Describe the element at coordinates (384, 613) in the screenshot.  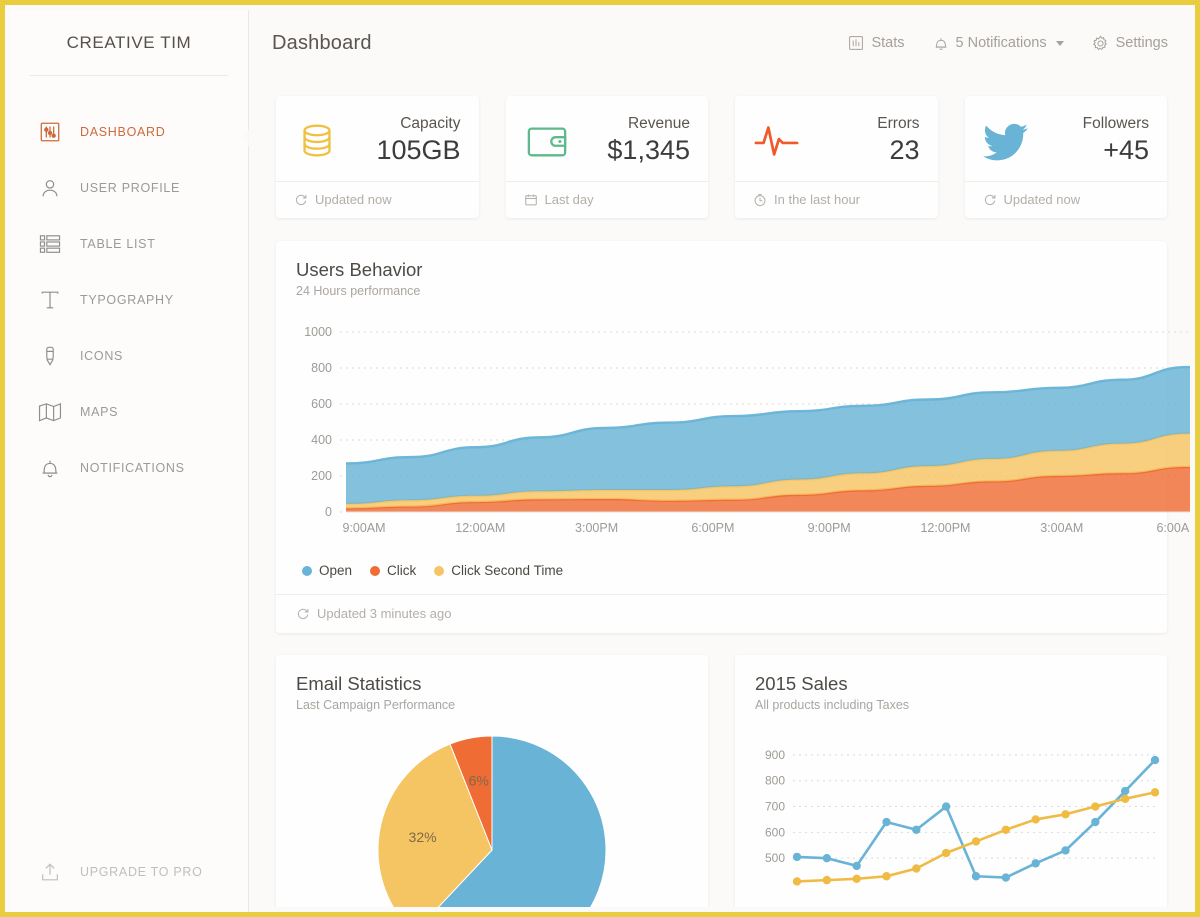
I see `card-footer-text: Updated 3 minutes ago` at that location.